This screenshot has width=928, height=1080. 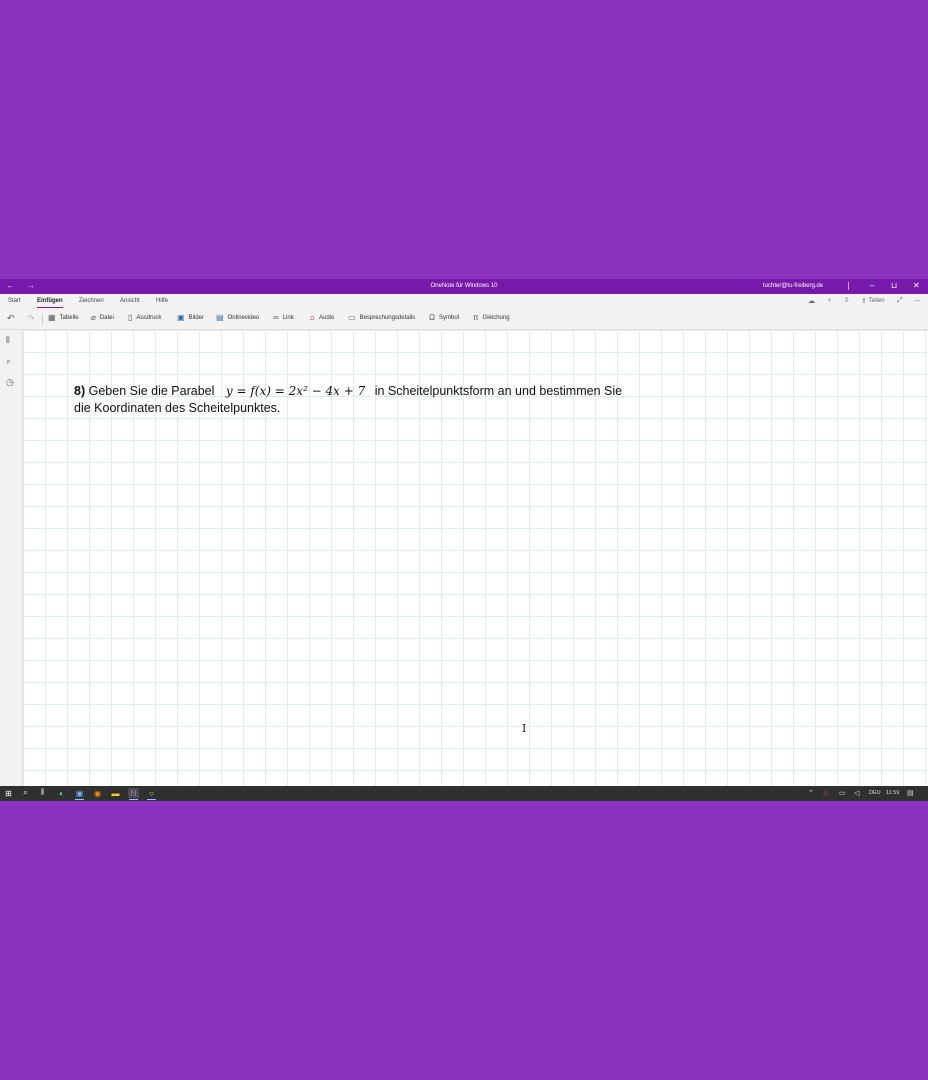 What do you see at coordinates (432, 317) in the screenshot?
I see `omega-icon: Ω` at bounding box center [432, 317].